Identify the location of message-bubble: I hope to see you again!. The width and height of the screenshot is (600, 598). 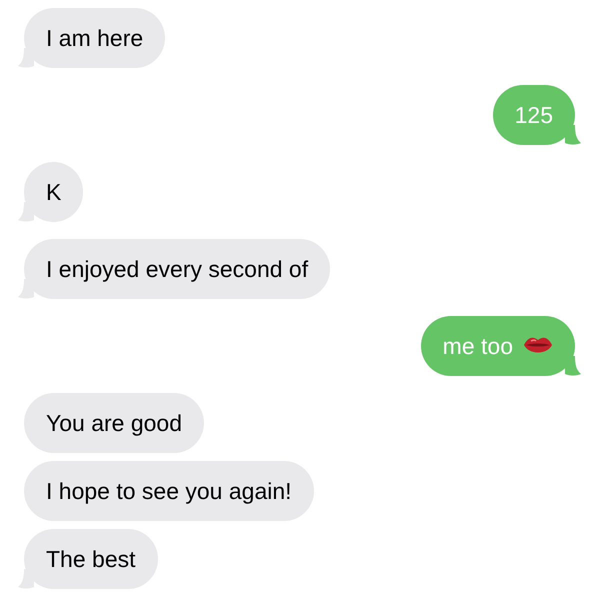
(169, 491).